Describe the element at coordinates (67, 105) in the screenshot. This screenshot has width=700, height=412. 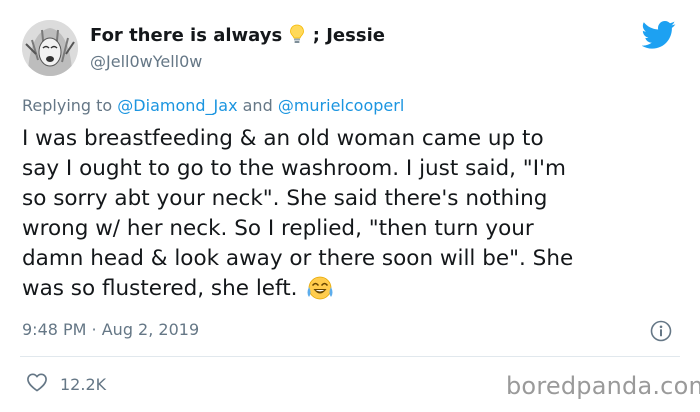
I see `replying-to-label: Replying to` at that location.